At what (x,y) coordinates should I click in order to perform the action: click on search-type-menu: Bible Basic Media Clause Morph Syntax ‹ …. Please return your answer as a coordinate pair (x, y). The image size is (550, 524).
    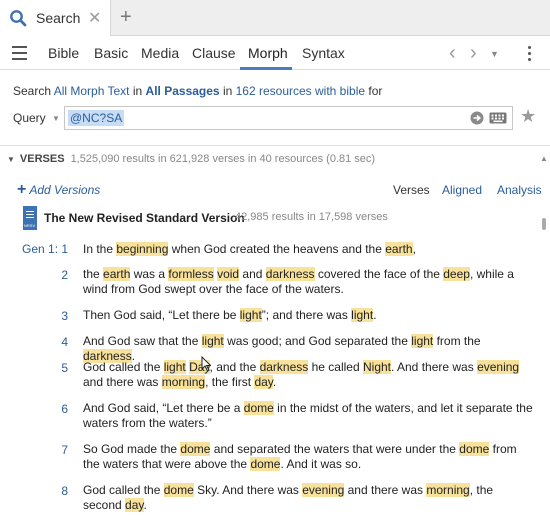
    Looking at the image, I should click on (275, 53).